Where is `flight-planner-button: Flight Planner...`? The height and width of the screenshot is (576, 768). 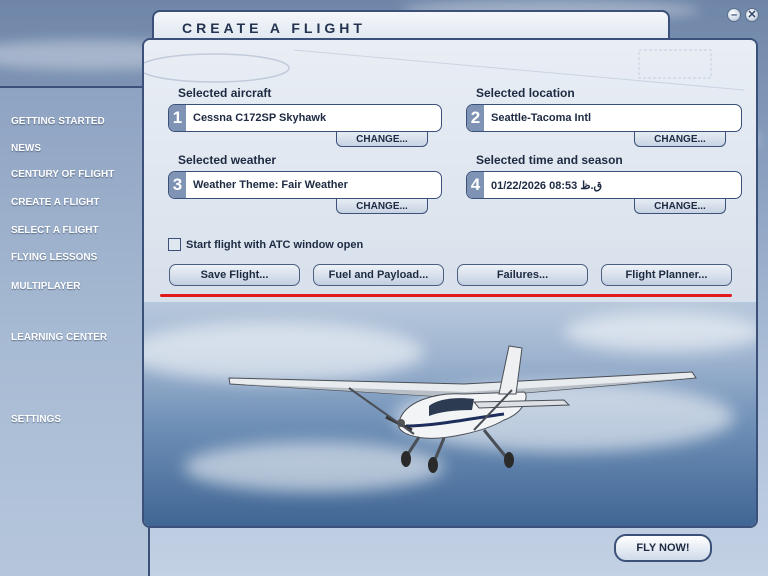 flight-planner-button: Flight Planner... is located at coordinates (666, 275).